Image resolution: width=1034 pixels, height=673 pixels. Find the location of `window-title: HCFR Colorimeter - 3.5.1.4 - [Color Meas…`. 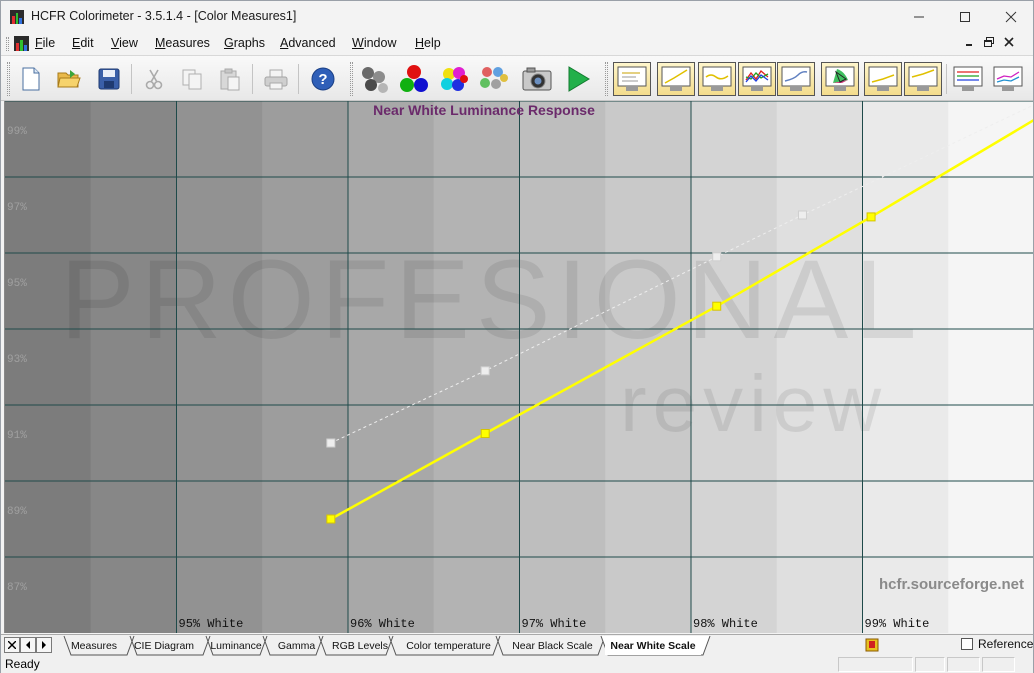

window-title: HCFR Colorimeter - 3.5.1.4 - [Color Meas… is located at coordinates (164, 16).